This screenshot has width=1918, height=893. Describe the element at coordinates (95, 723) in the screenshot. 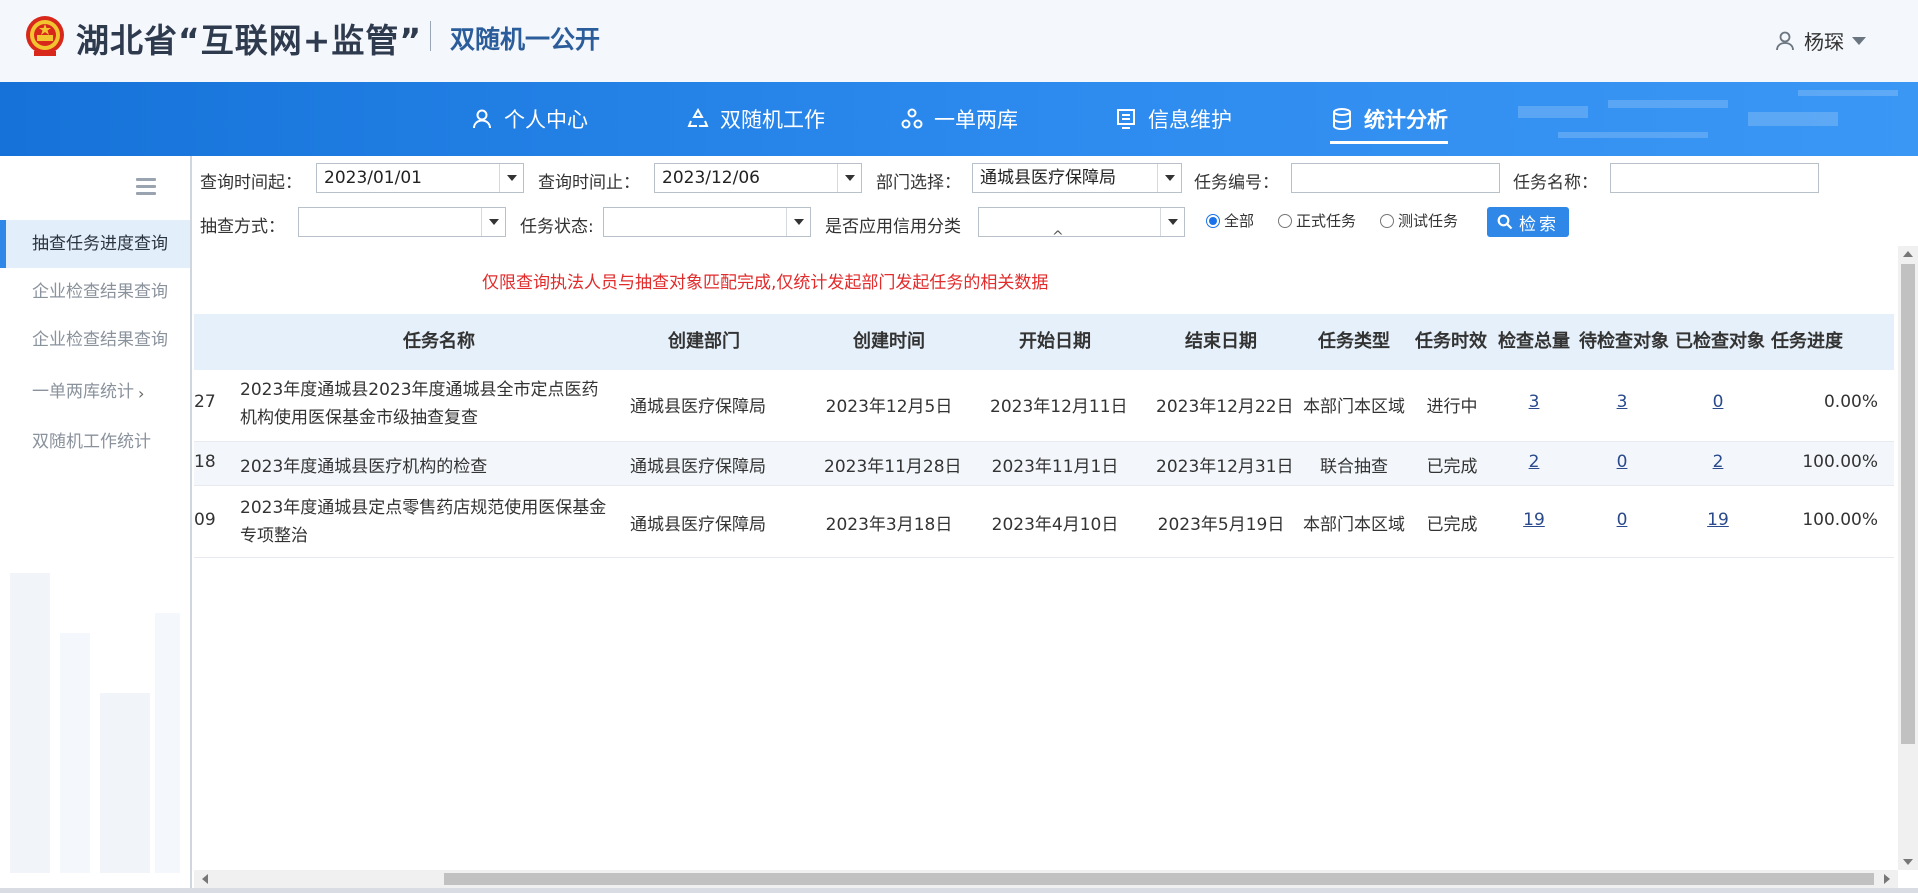

I see `sidebar-background-decoration` at that location.